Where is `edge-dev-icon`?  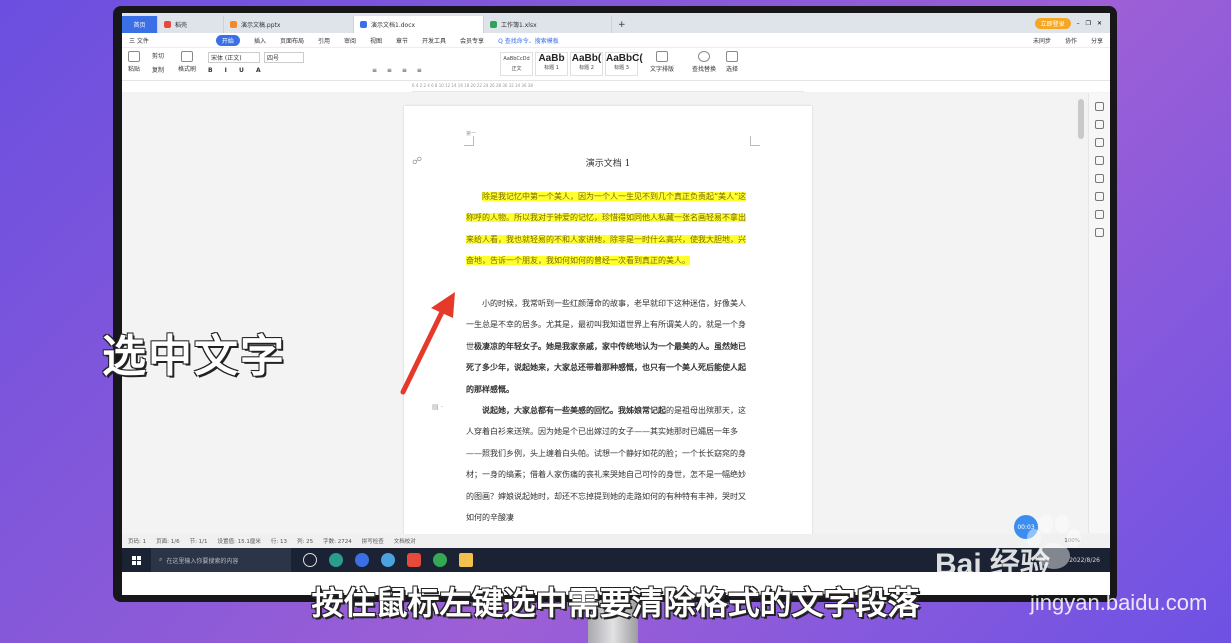
edge-dev-icon is located at coordinates (362, 560).